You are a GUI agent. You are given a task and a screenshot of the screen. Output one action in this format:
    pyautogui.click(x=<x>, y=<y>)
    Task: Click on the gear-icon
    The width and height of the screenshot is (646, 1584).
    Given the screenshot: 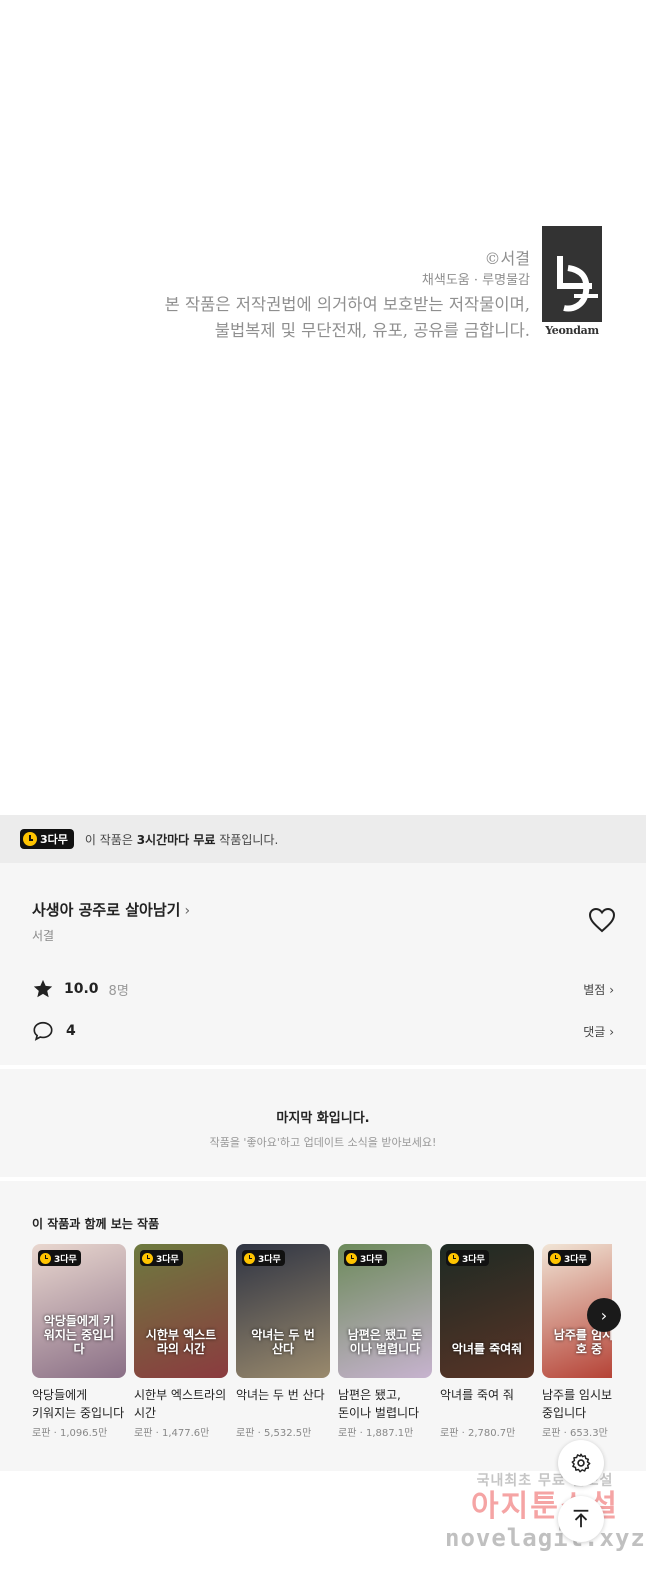 What is the action you would take?
    pyautogui.click(x=581, y=1463)
    